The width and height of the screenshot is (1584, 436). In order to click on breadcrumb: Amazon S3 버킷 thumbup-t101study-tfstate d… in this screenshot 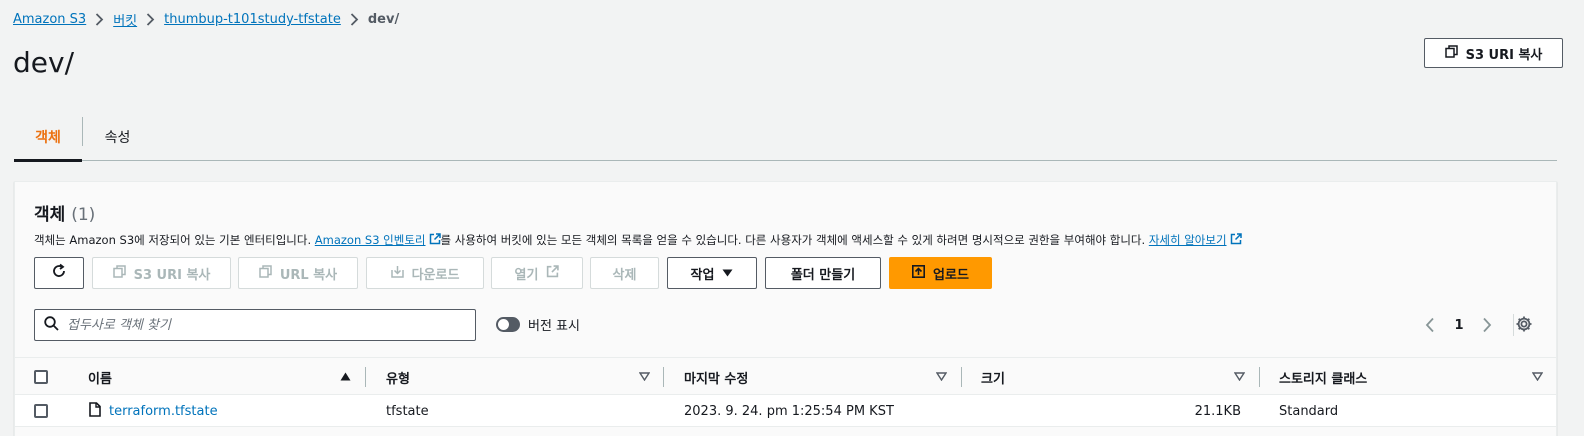, I will do `click(206, 19)`.